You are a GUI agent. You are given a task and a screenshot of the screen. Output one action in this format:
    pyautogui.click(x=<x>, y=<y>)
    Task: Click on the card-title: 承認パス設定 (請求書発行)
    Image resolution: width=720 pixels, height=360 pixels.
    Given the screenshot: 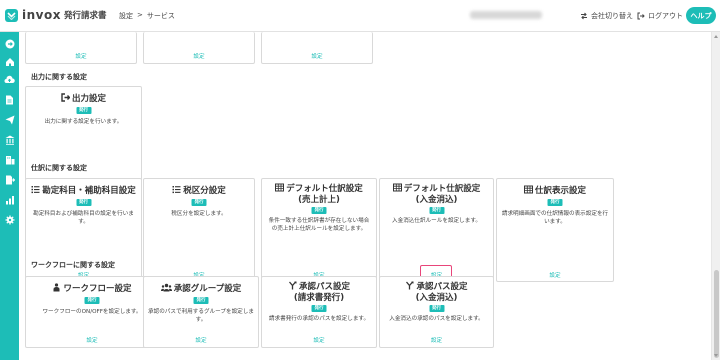 What is the action you would take?
    pyautogui.click(x=319, y=292)
    